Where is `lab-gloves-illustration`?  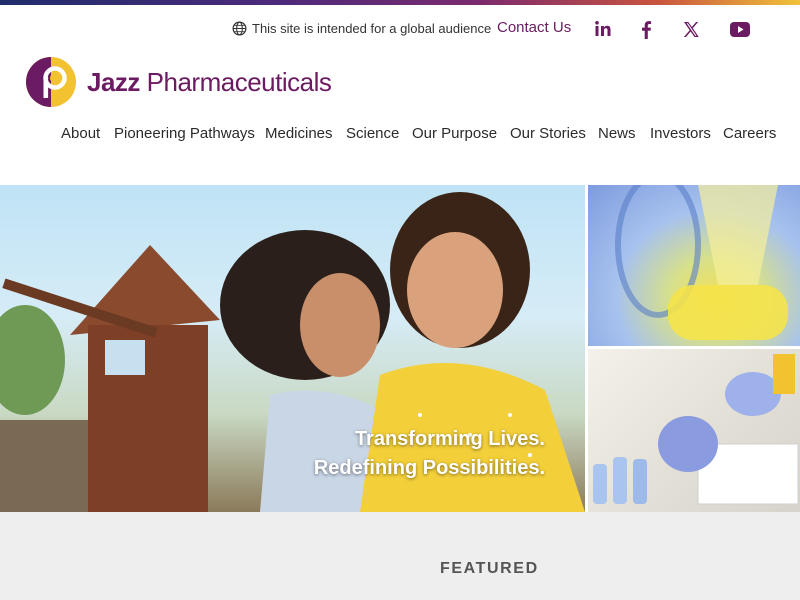 lab-gloves-illustration is located at coordinates (696, 429).